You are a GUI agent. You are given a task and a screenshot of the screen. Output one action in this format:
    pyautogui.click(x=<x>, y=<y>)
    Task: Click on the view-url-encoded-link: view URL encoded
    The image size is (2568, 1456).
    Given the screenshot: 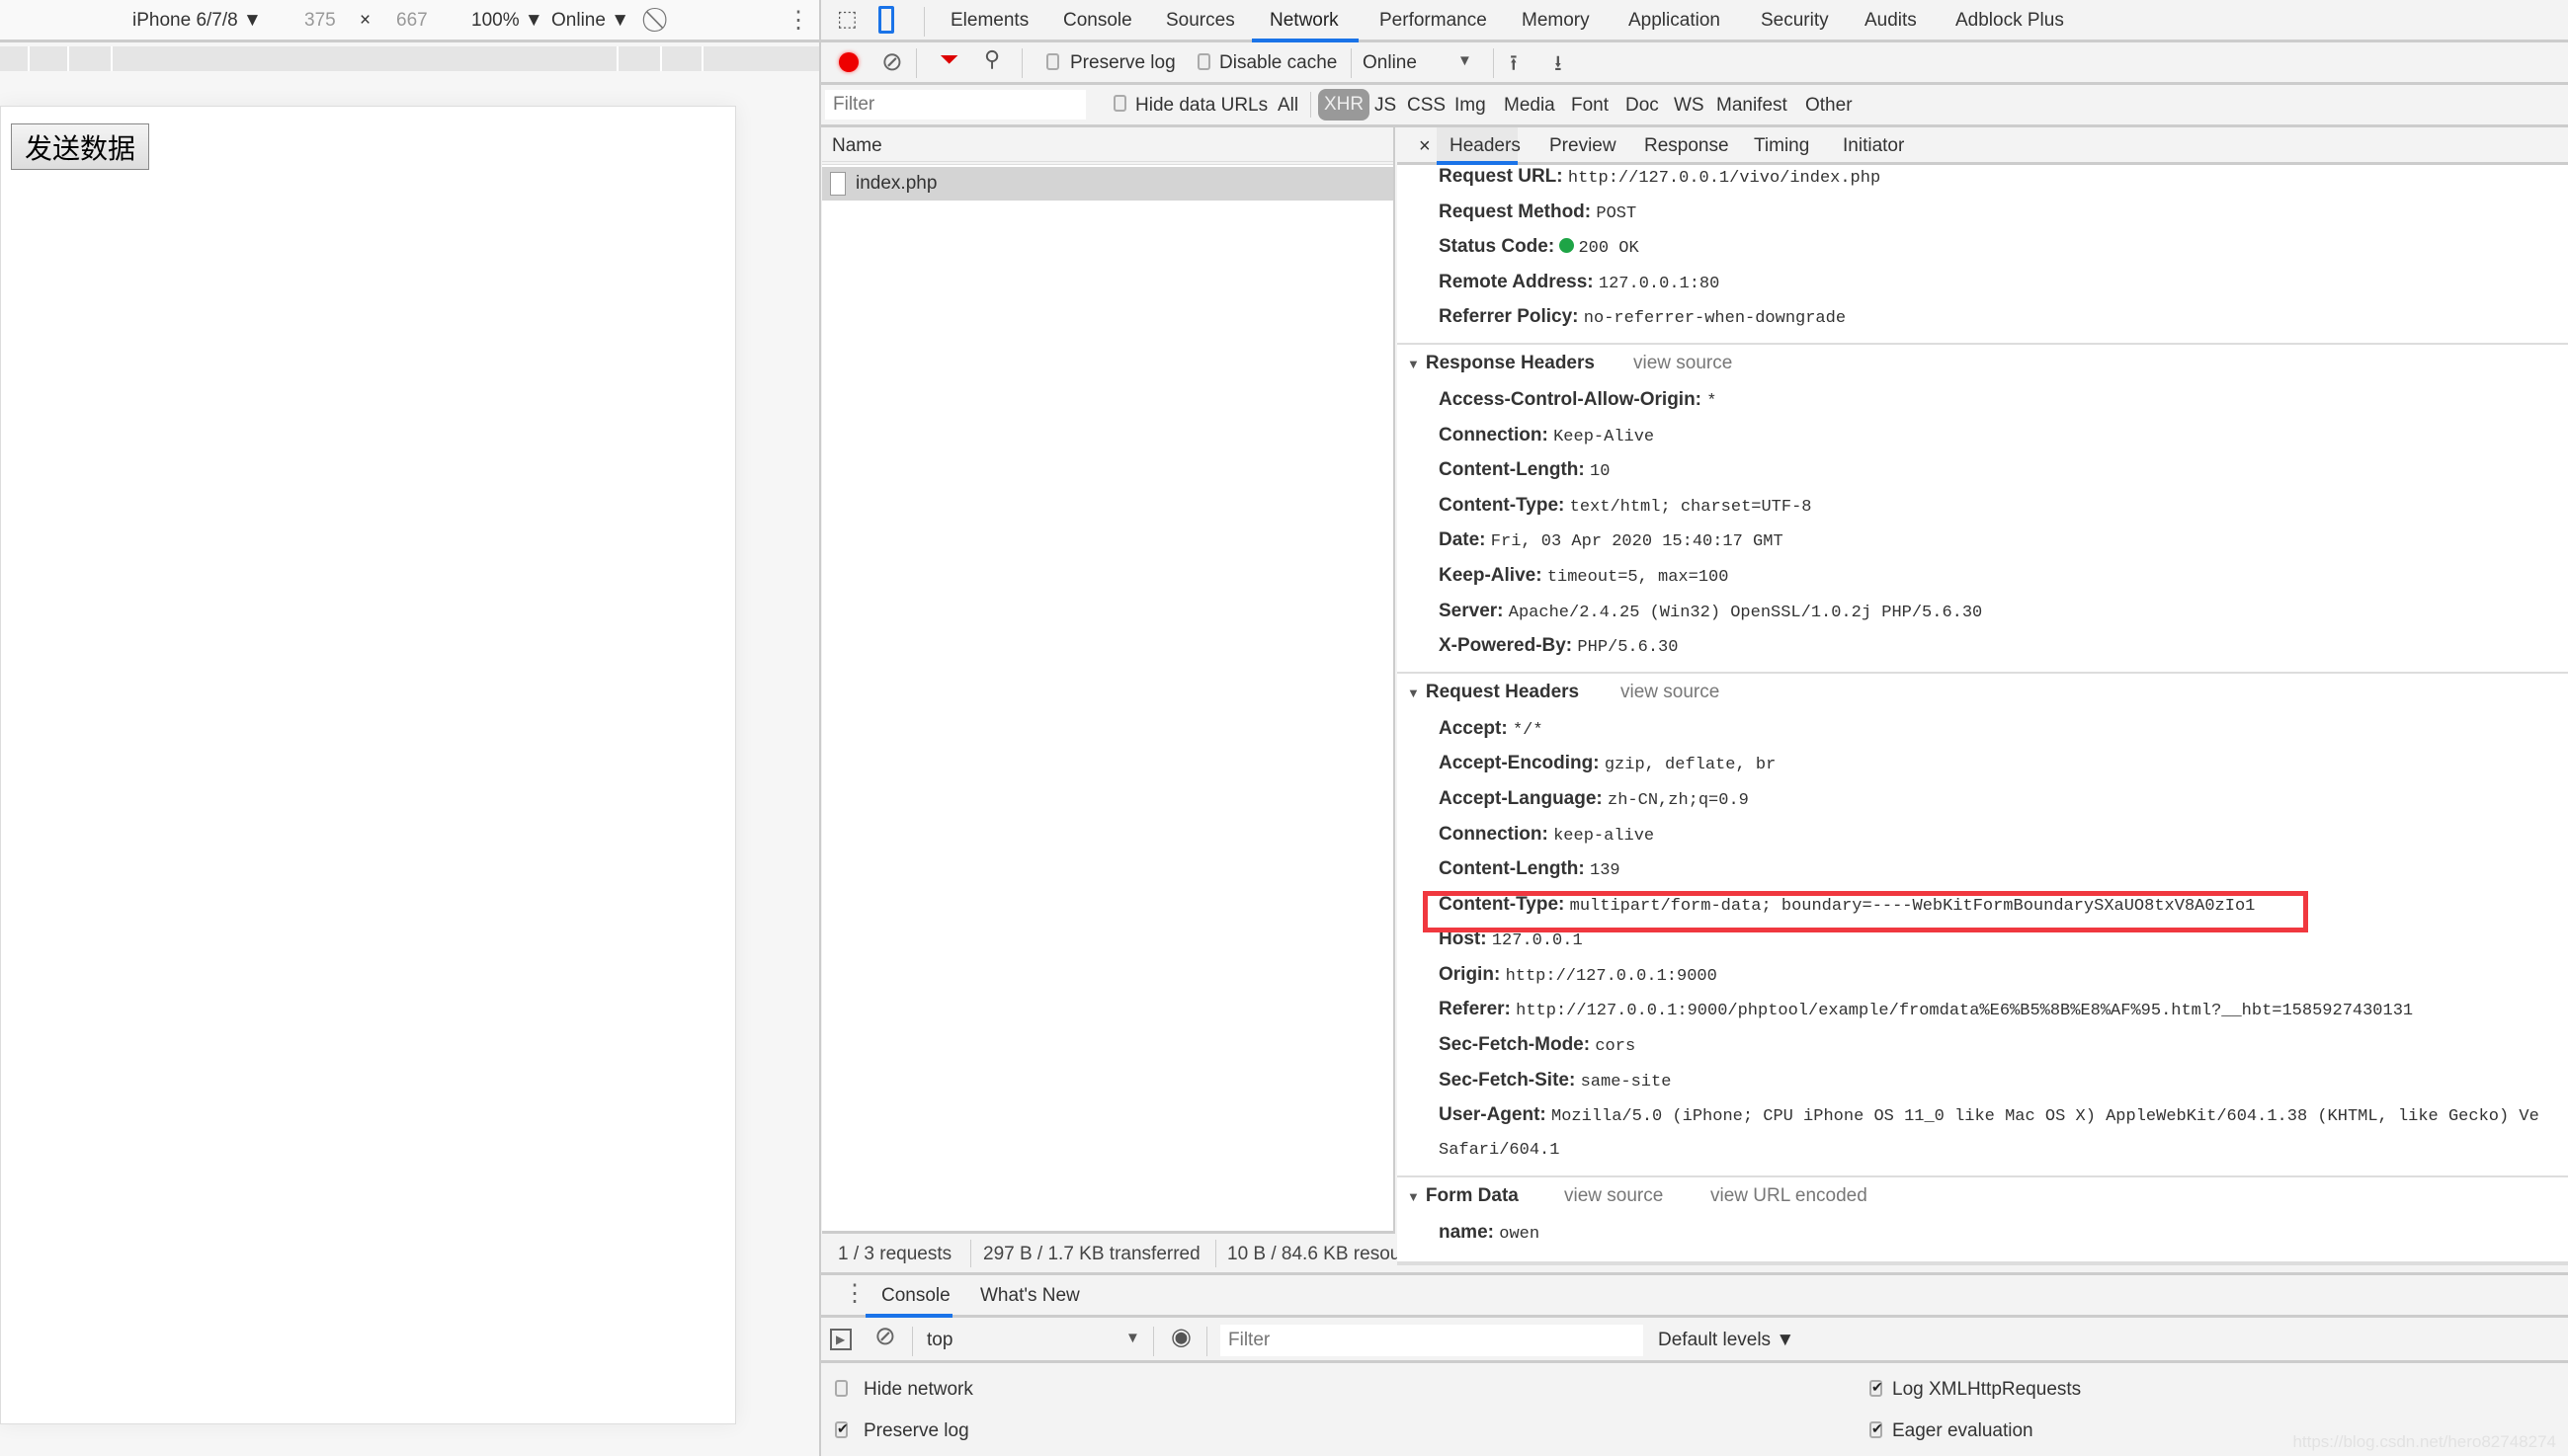 What is the action you would take?
    pyautogui.click(x=1788, y=1196)
    